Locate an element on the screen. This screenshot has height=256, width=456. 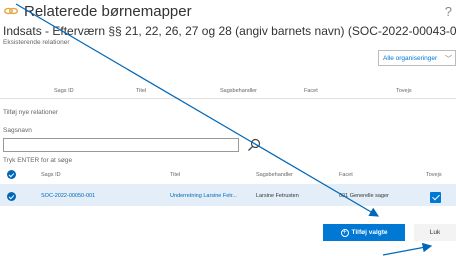
dialog-header: Relaterede børnemapper ? is located at coordinates (228, 11).